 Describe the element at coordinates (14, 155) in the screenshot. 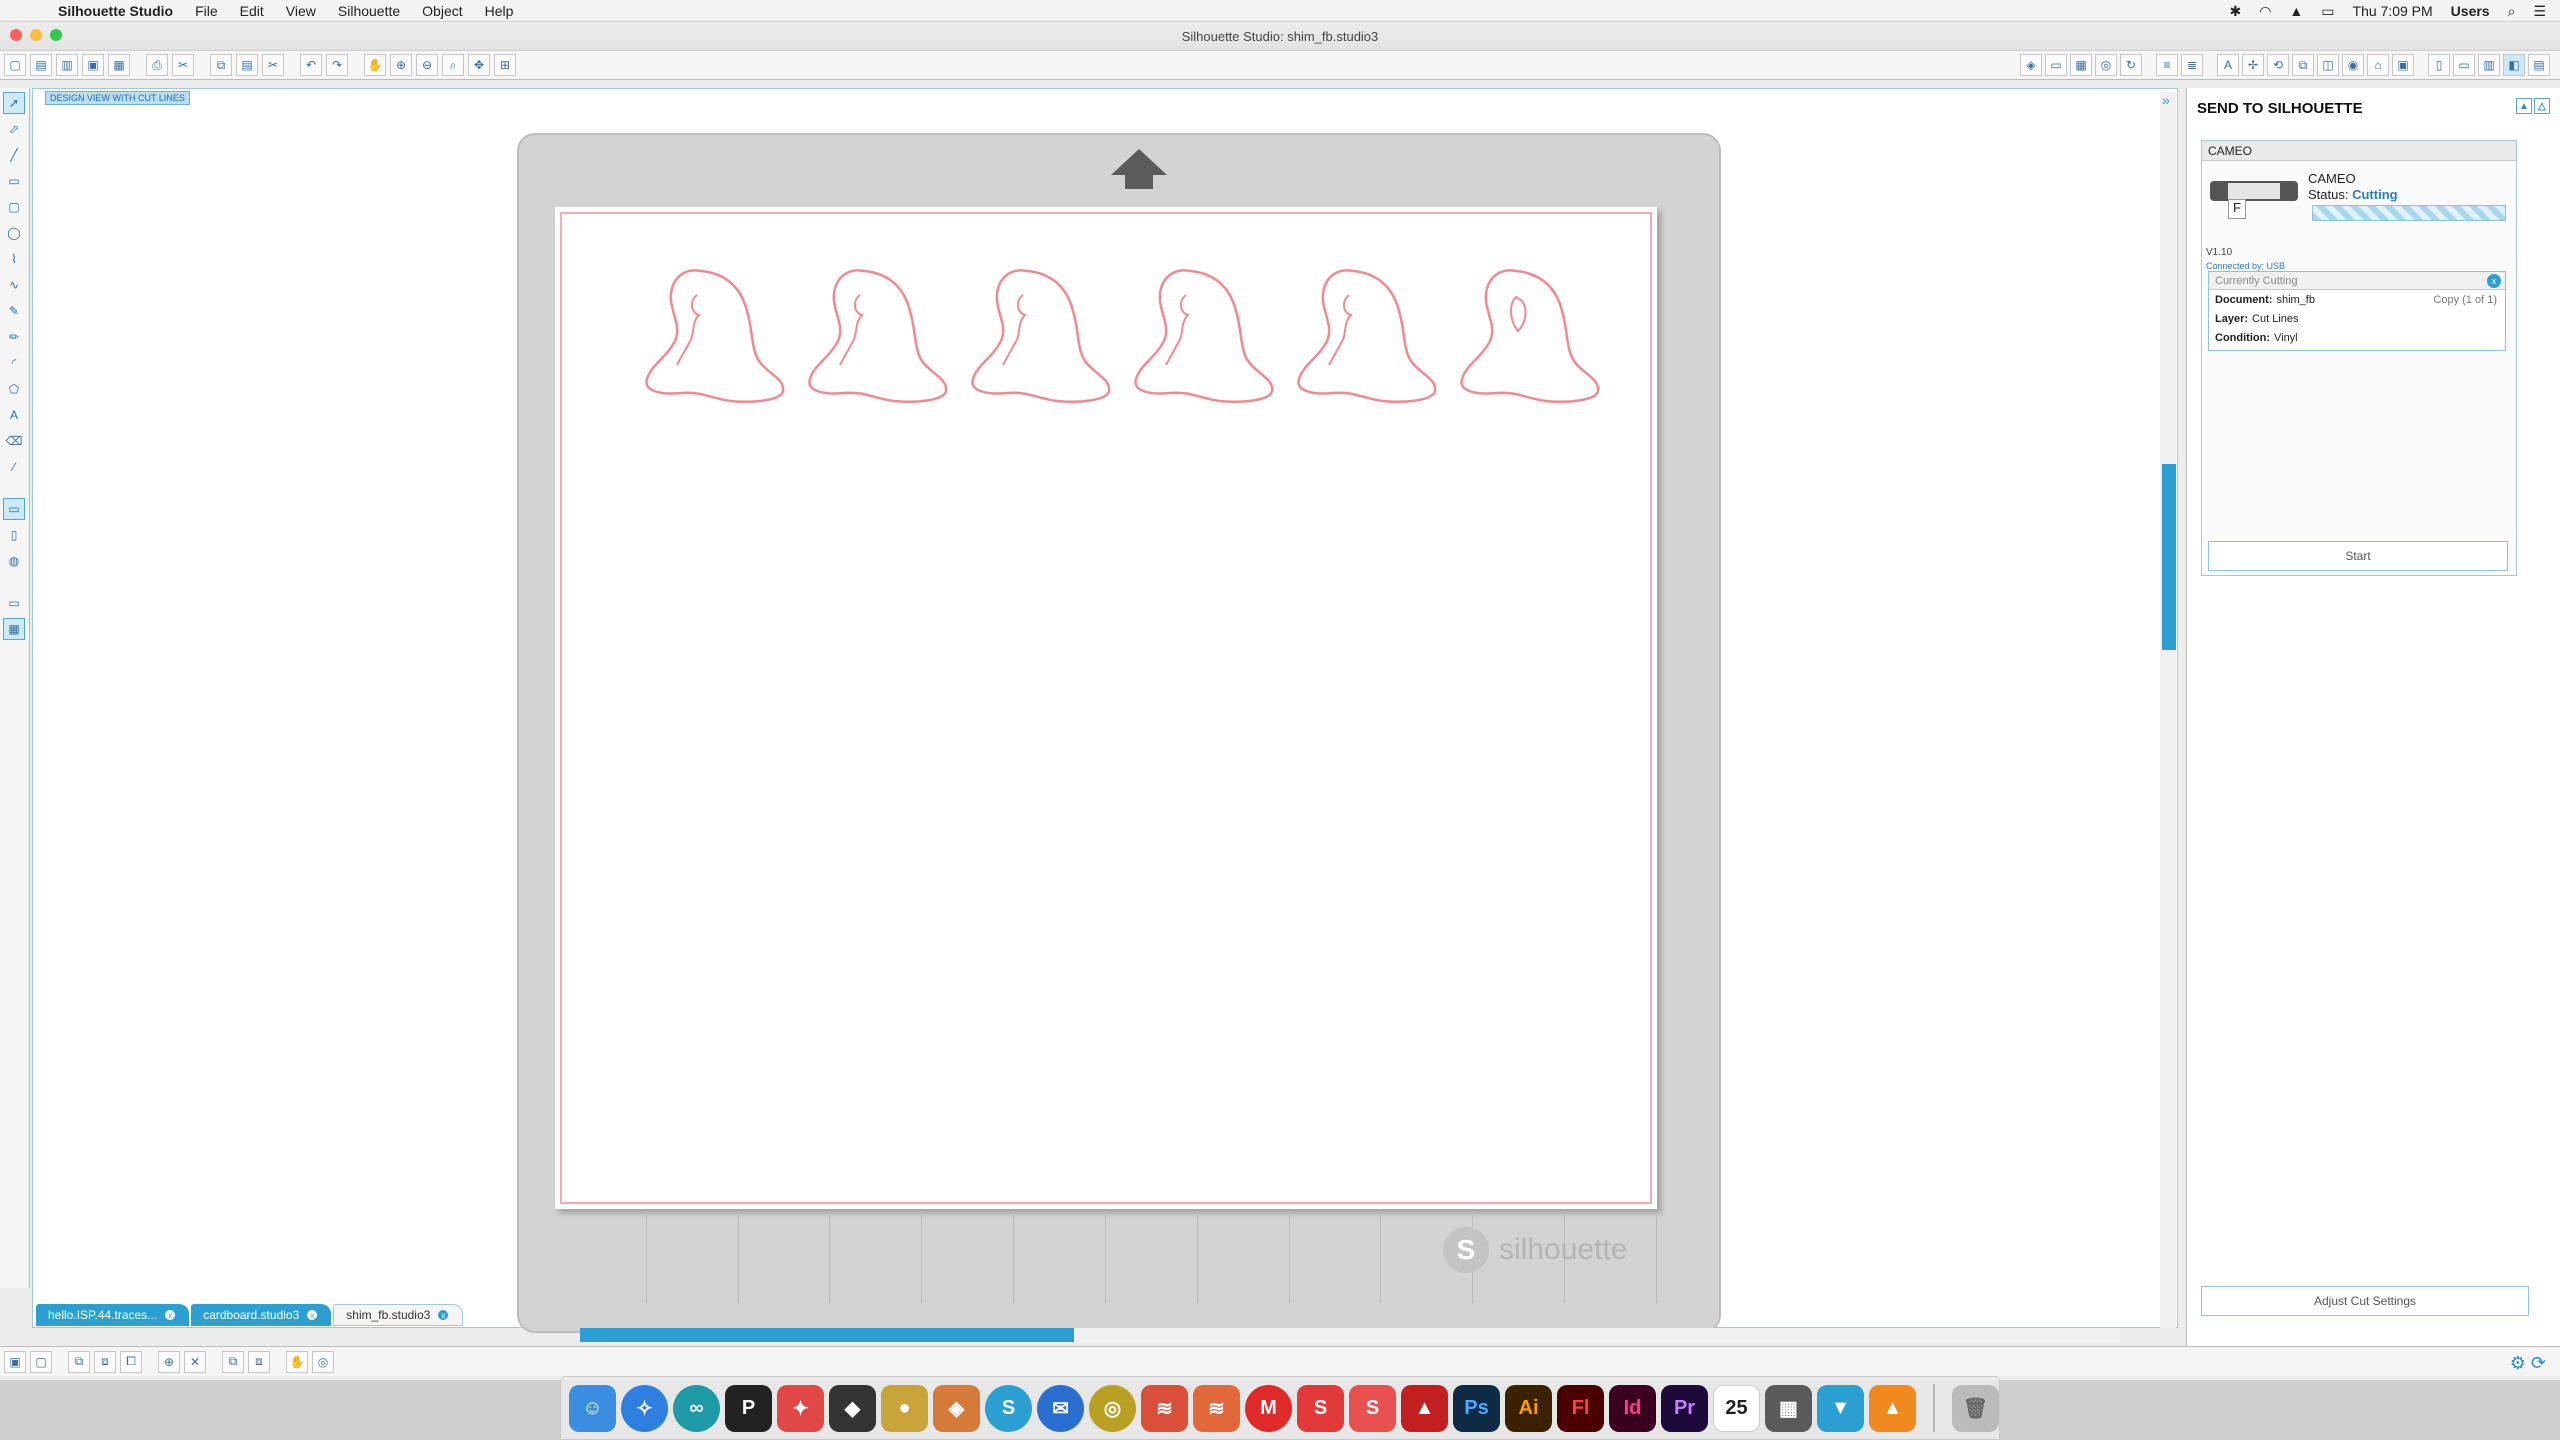

I see `line-tool-icon: ╱` at that location.